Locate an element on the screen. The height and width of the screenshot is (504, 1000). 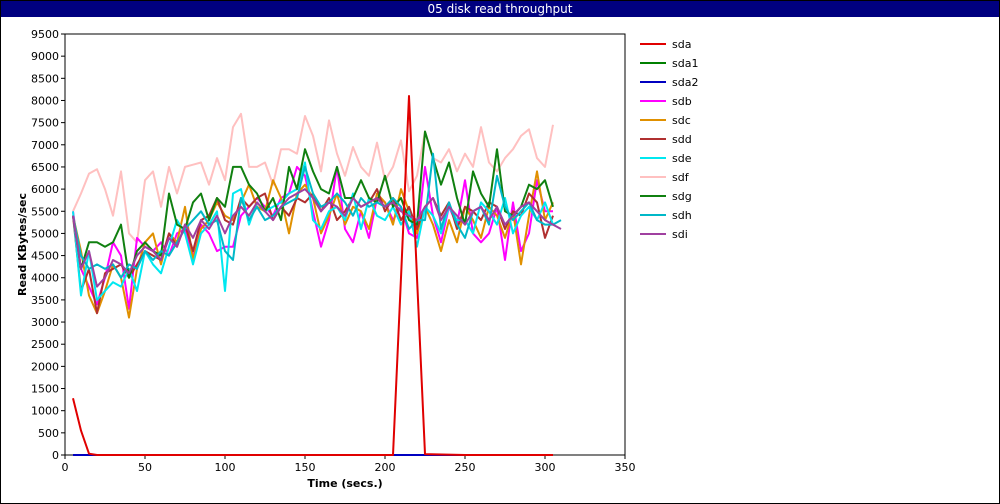
y-tick-label: 3500 is located at coordinates (45, 300).